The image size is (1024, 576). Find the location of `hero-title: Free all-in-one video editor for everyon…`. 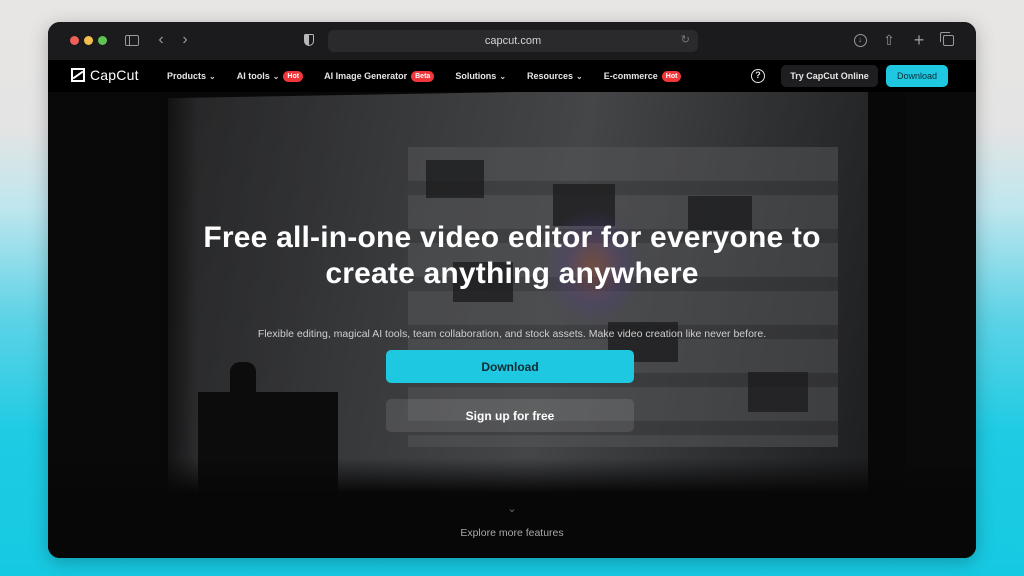

hero-title: Free all-in-one video editor for everyon… is located at coordinates (512, 256).